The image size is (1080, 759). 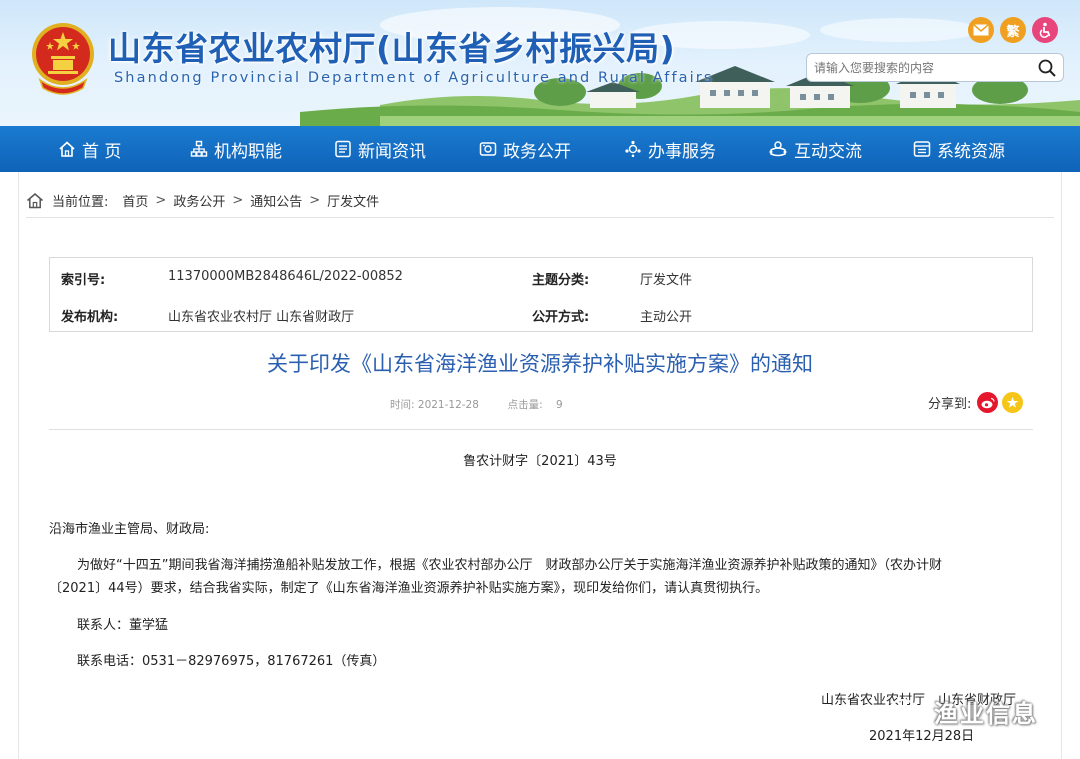 What do you see at coordinates (102, 151) in the screenshot?
I see `nav-item-label: 首 页` at bounding box center [102, 151].